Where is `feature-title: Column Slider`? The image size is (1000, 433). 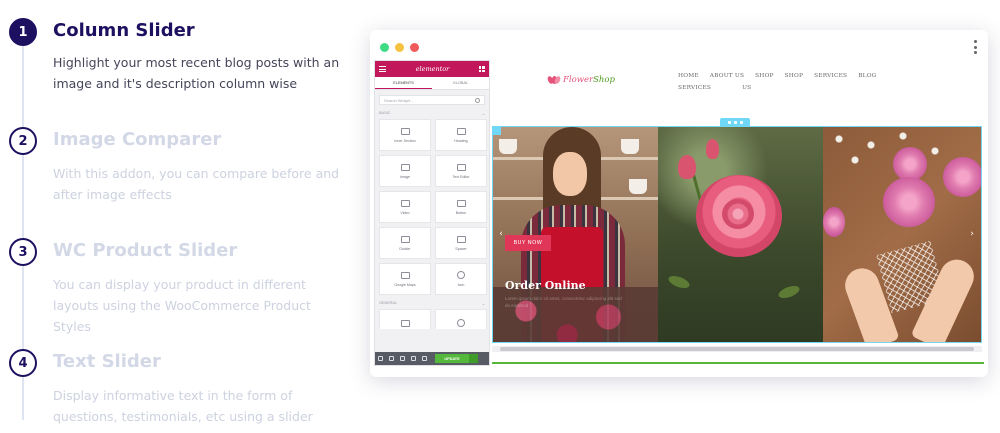
feature-title: Column Slider is located at coordinates (124, 30).